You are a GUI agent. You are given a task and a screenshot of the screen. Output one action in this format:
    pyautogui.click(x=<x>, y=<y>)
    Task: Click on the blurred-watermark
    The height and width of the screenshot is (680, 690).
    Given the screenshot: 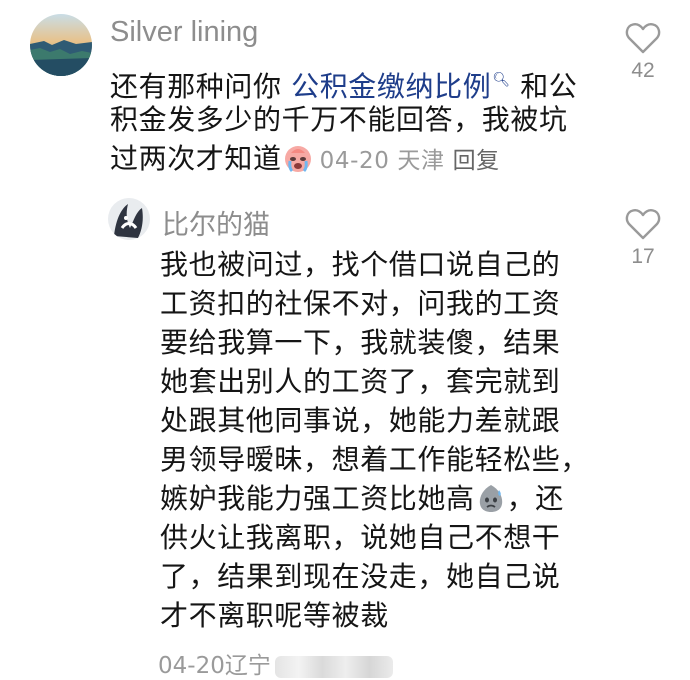 What is the action you would take?
    pyautogui.click(x=333, y=666)
    